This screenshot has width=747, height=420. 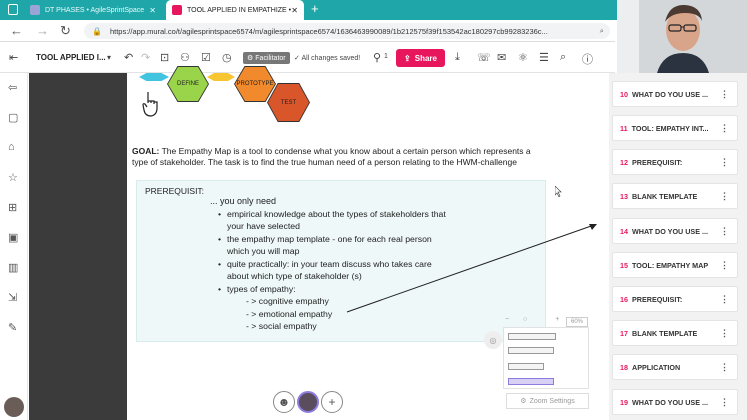 I want to click on outline-item-number: 19, so click(x=624, y=402).